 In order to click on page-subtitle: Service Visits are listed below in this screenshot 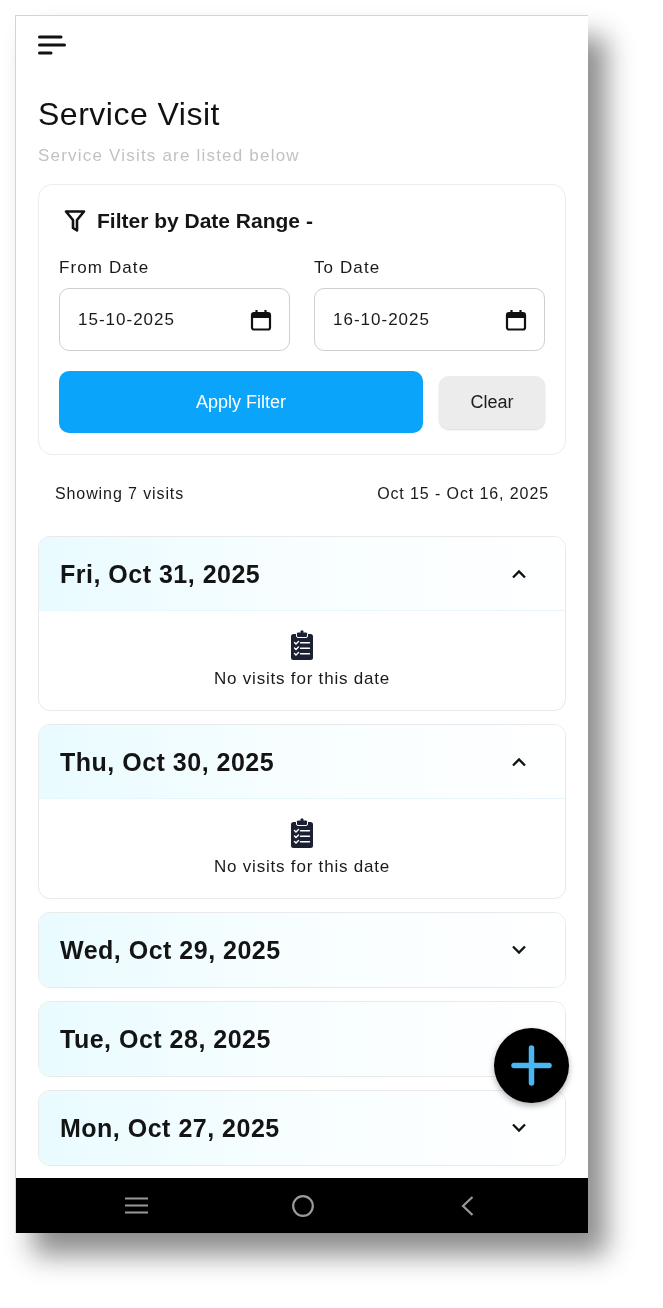, I will do `click(169, 156)`.